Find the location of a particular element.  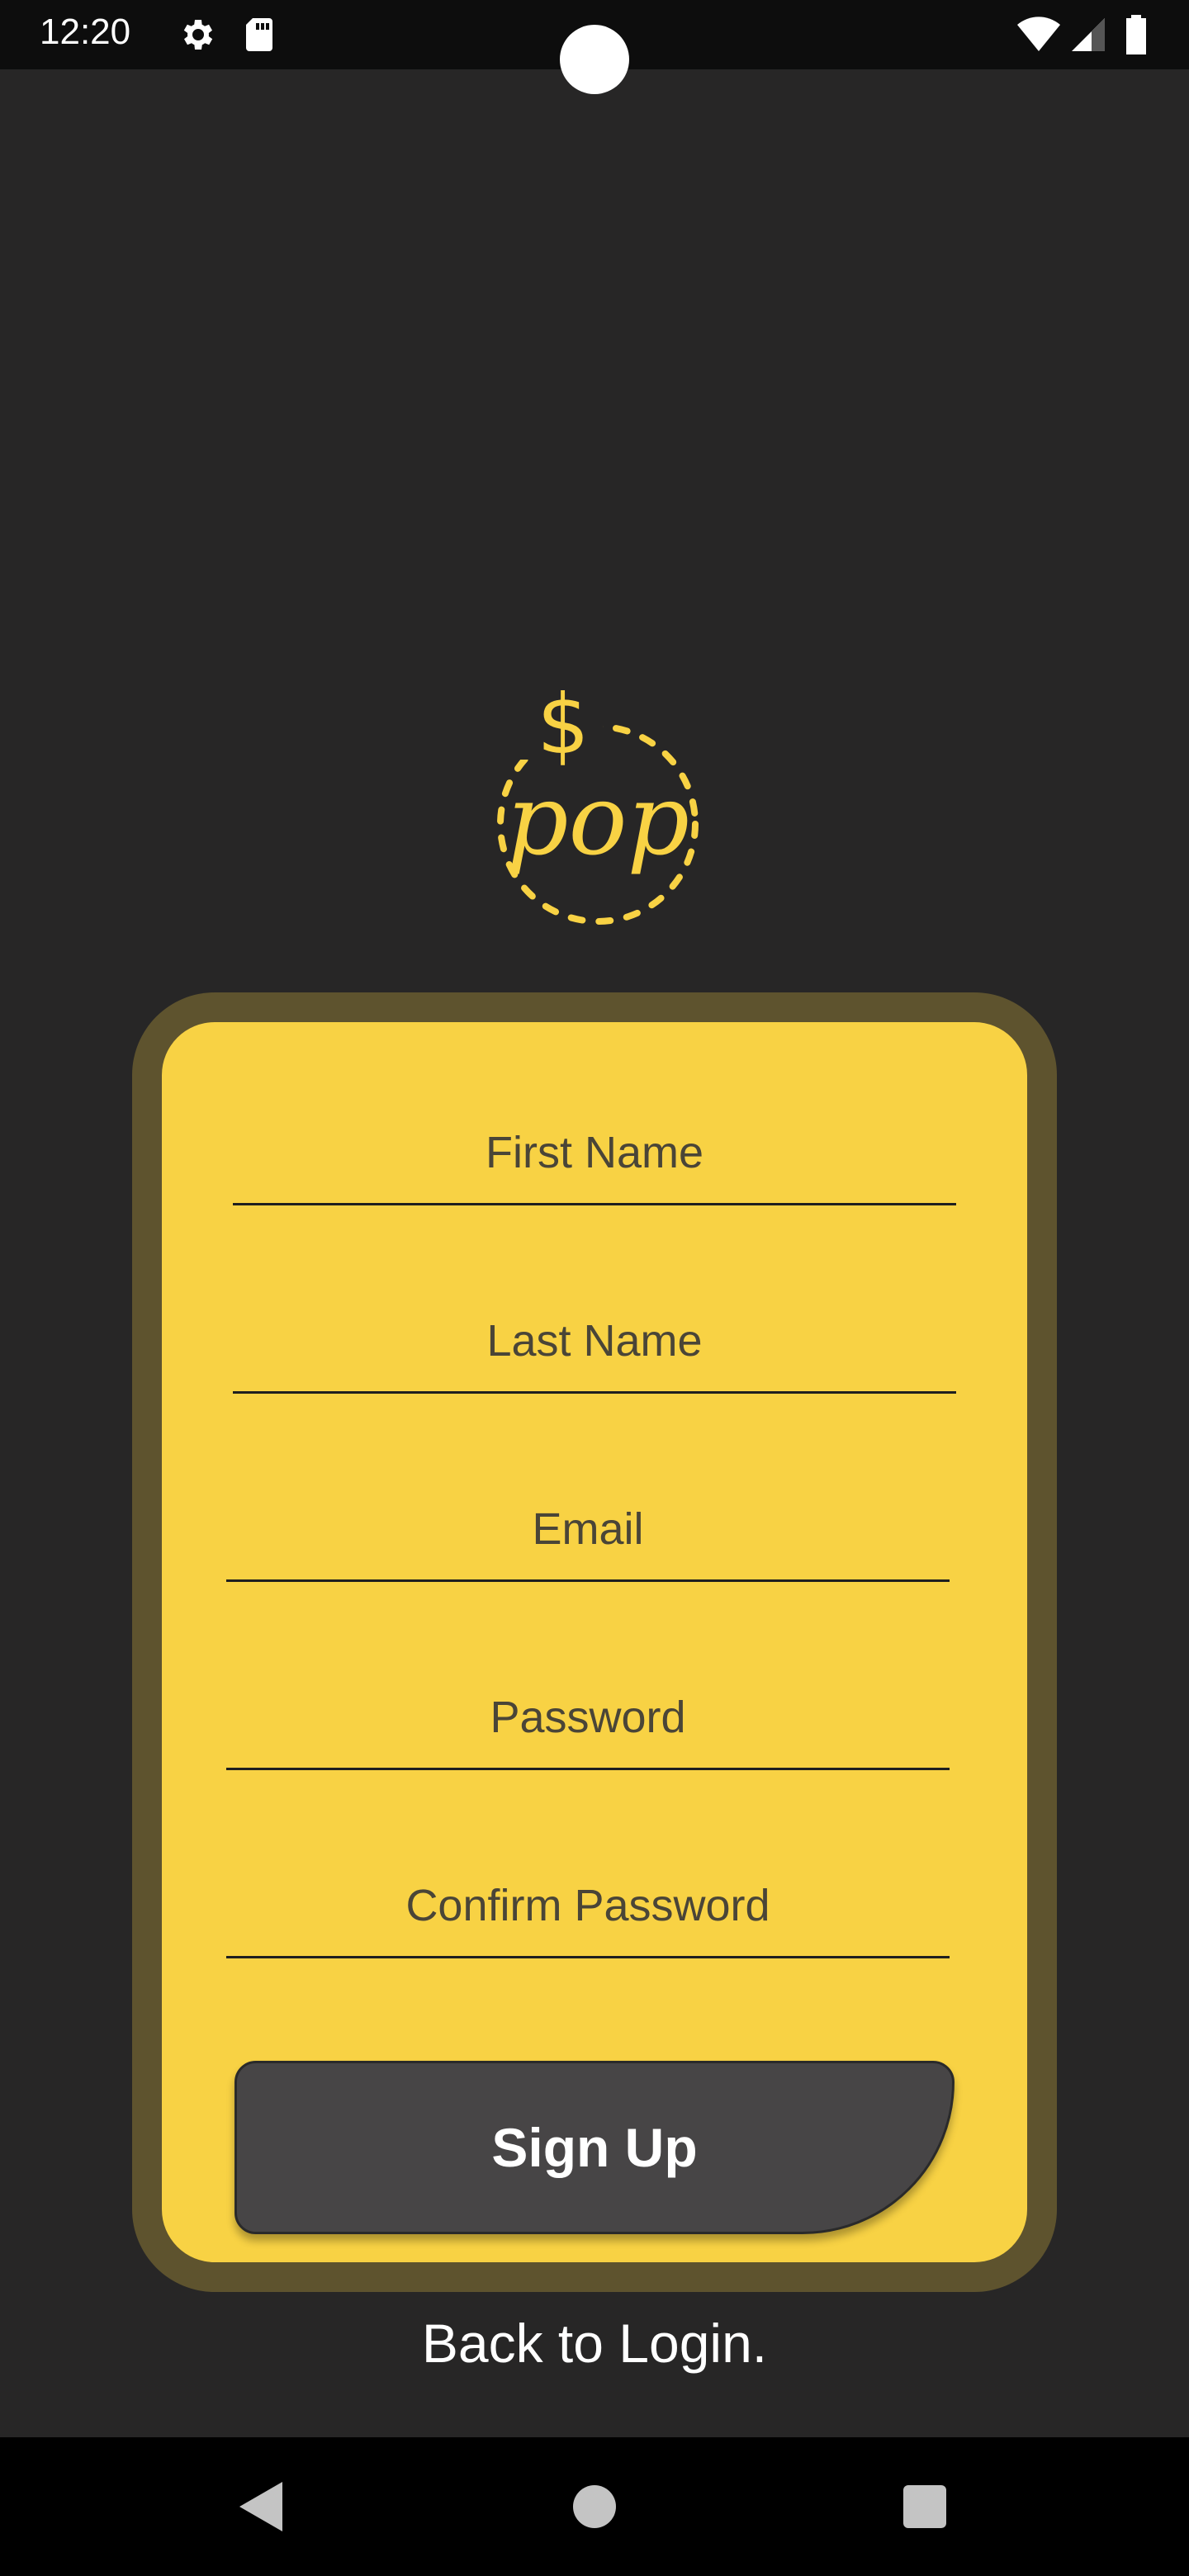

confirm-password-field: Confirm Password is located at coordinates (588, 1908).